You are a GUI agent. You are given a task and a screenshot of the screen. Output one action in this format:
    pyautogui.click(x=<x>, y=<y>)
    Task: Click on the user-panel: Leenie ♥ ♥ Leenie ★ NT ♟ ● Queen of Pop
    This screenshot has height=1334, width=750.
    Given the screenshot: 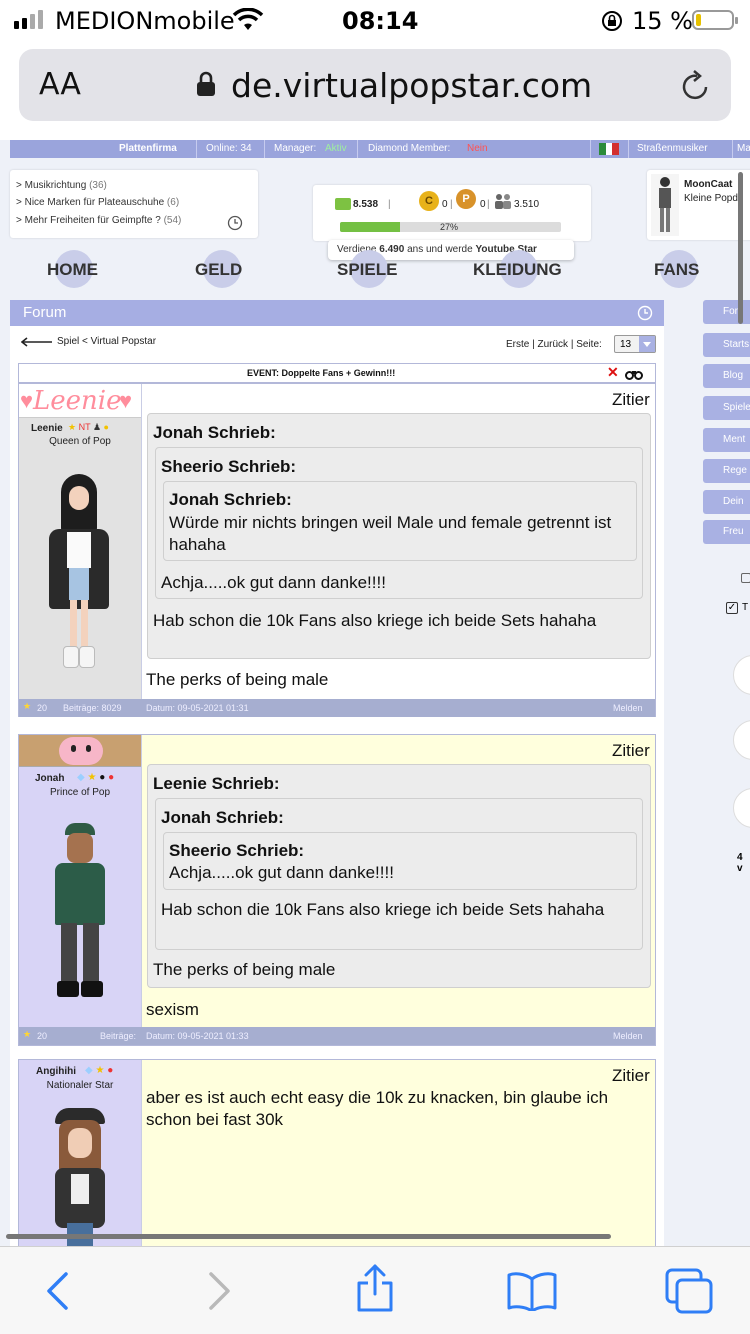 What is the action you would take?
    pyautogui.click(x=80, y=541)
    